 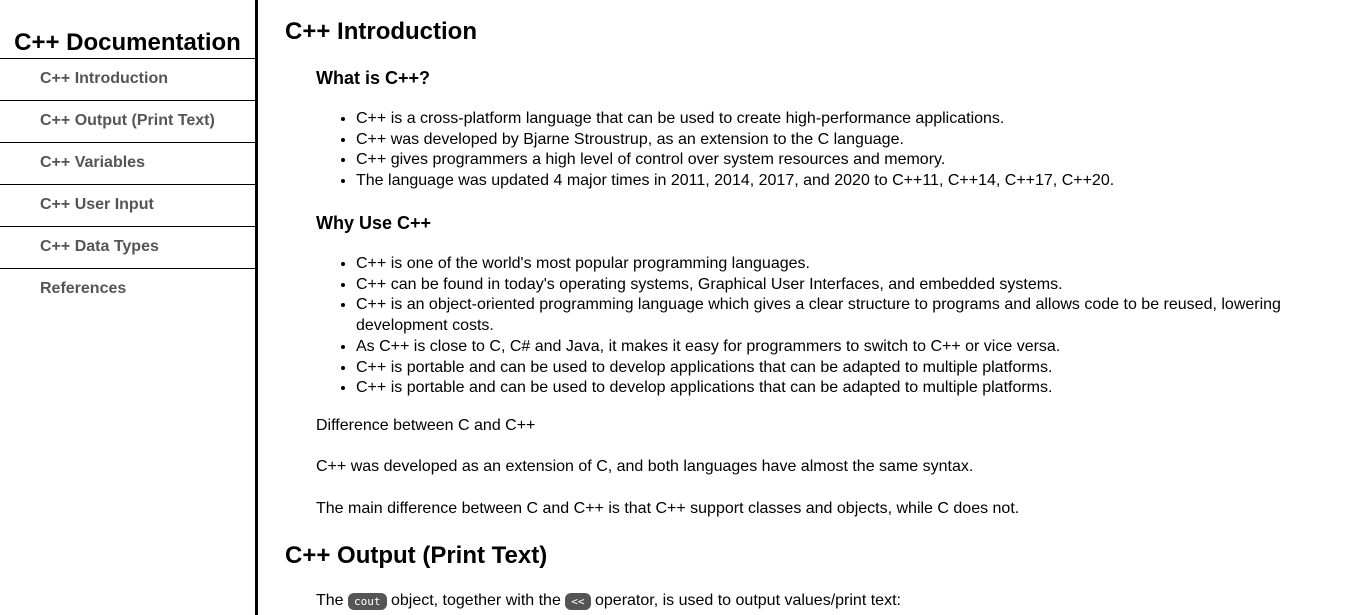 What do you see at coordinates (127, 79) in the screenshot?
I see `sidebar-item-introduction: C++ Introduction` at bounding box center [127, 79].